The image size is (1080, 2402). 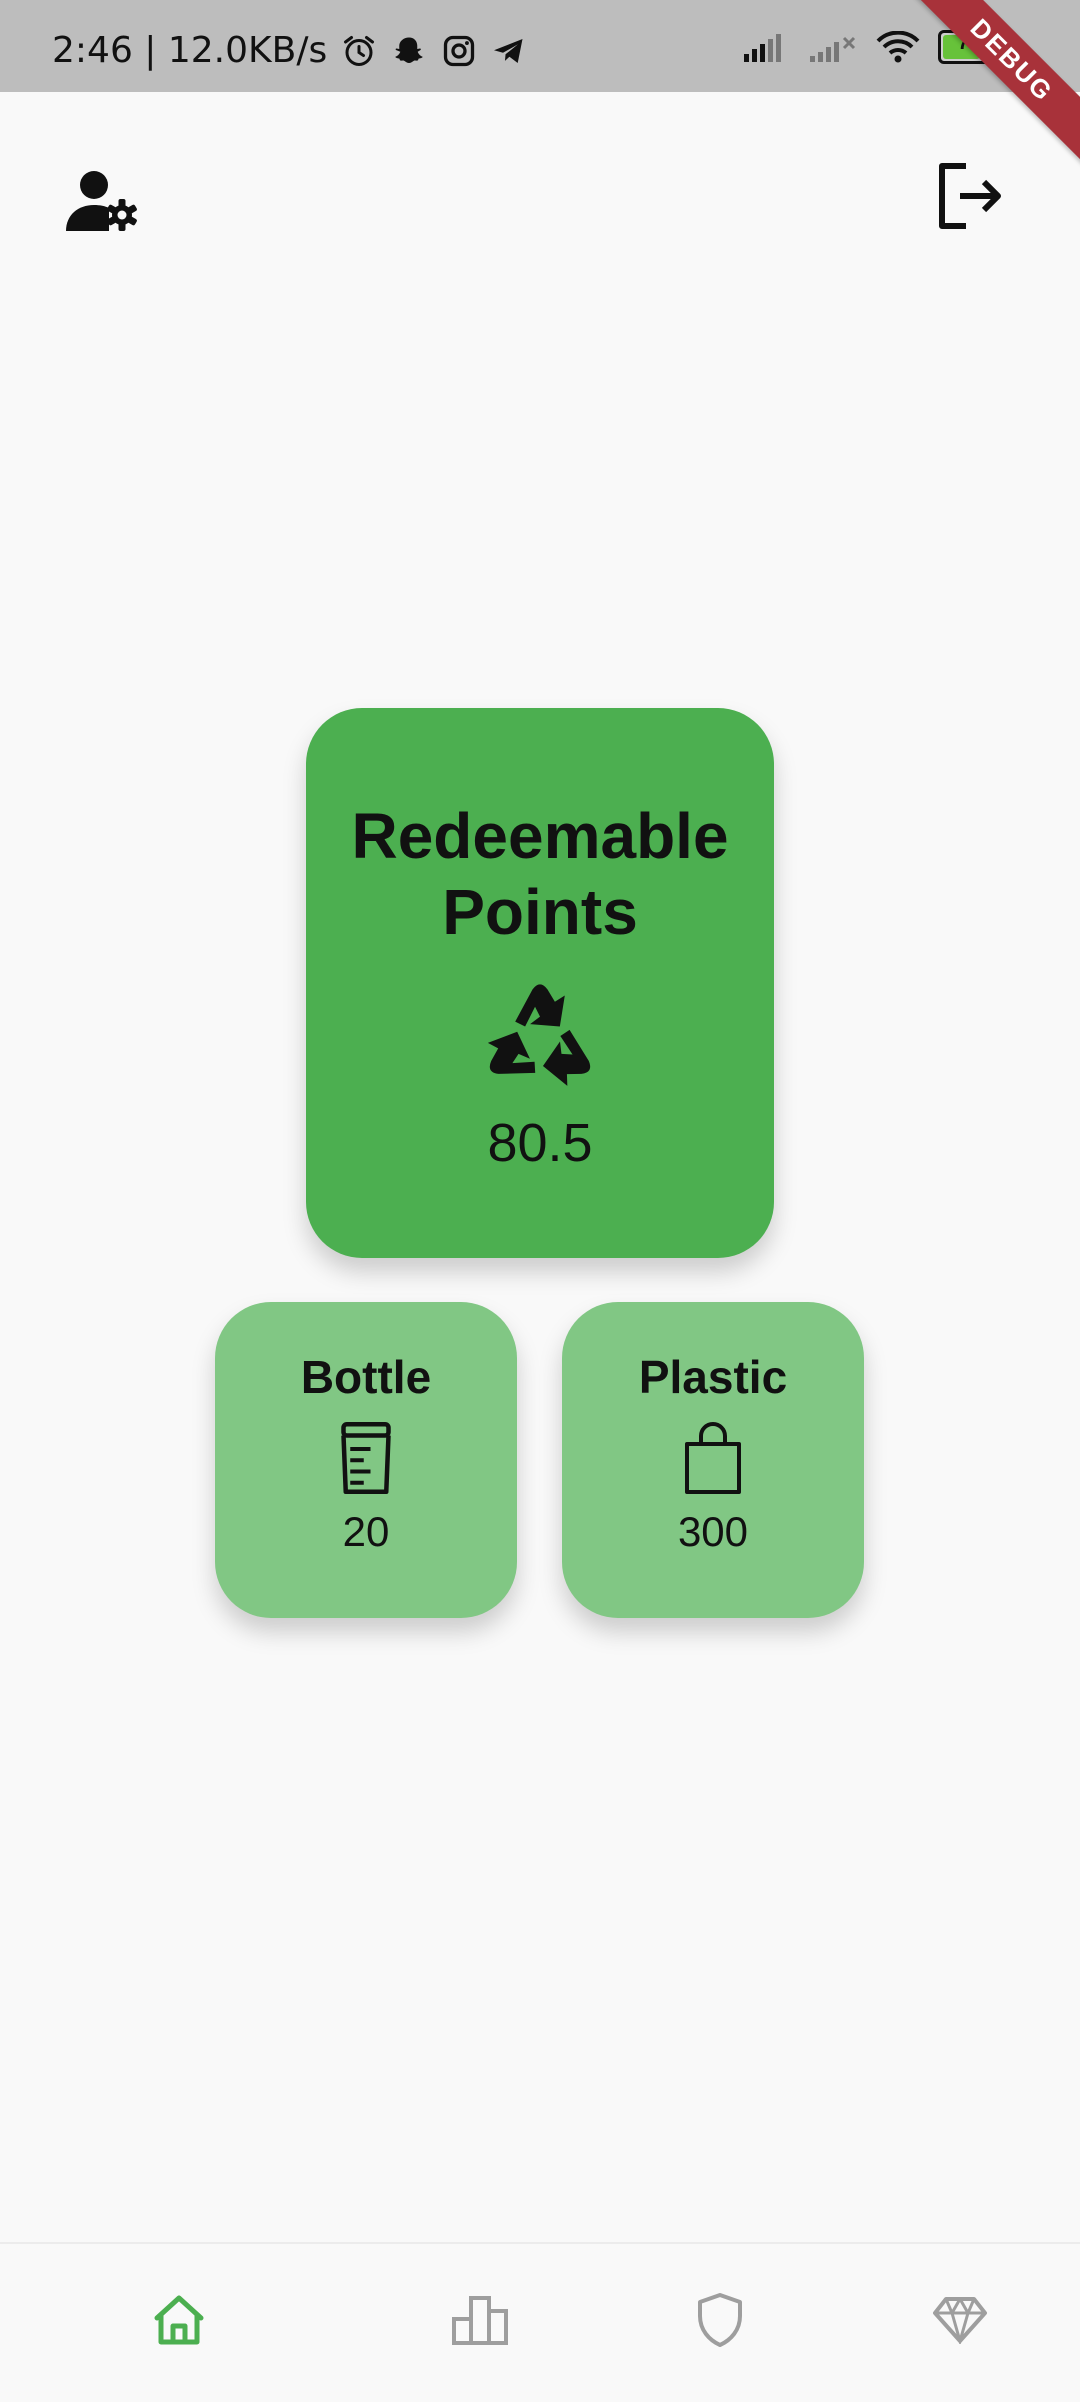 What do you see at coordinates (359, 50) in the screenshot?
I see `alarm-icon` at bounding box center [359, 50].